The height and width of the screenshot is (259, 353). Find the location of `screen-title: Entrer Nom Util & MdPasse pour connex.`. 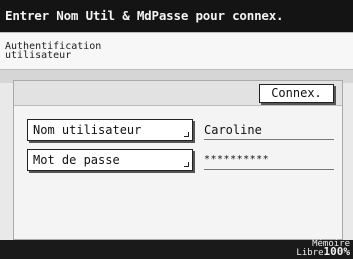

screen-title: Entrer Nom Util & MdPasse pour connex. is located at coordinates (176, 16).